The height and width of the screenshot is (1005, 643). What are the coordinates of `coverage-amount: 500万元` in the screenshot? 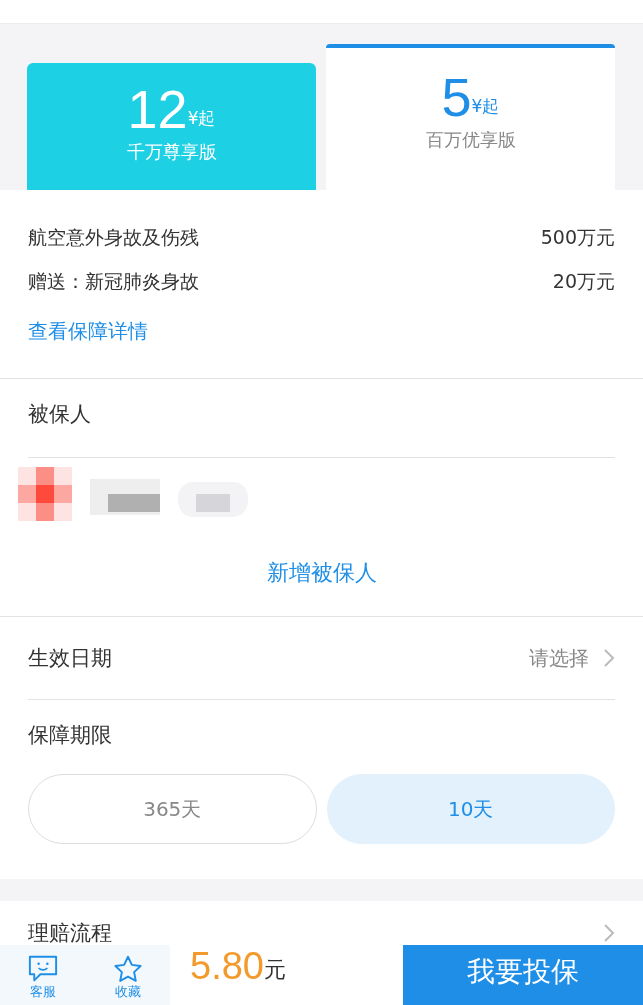 It's located at (577, 237).